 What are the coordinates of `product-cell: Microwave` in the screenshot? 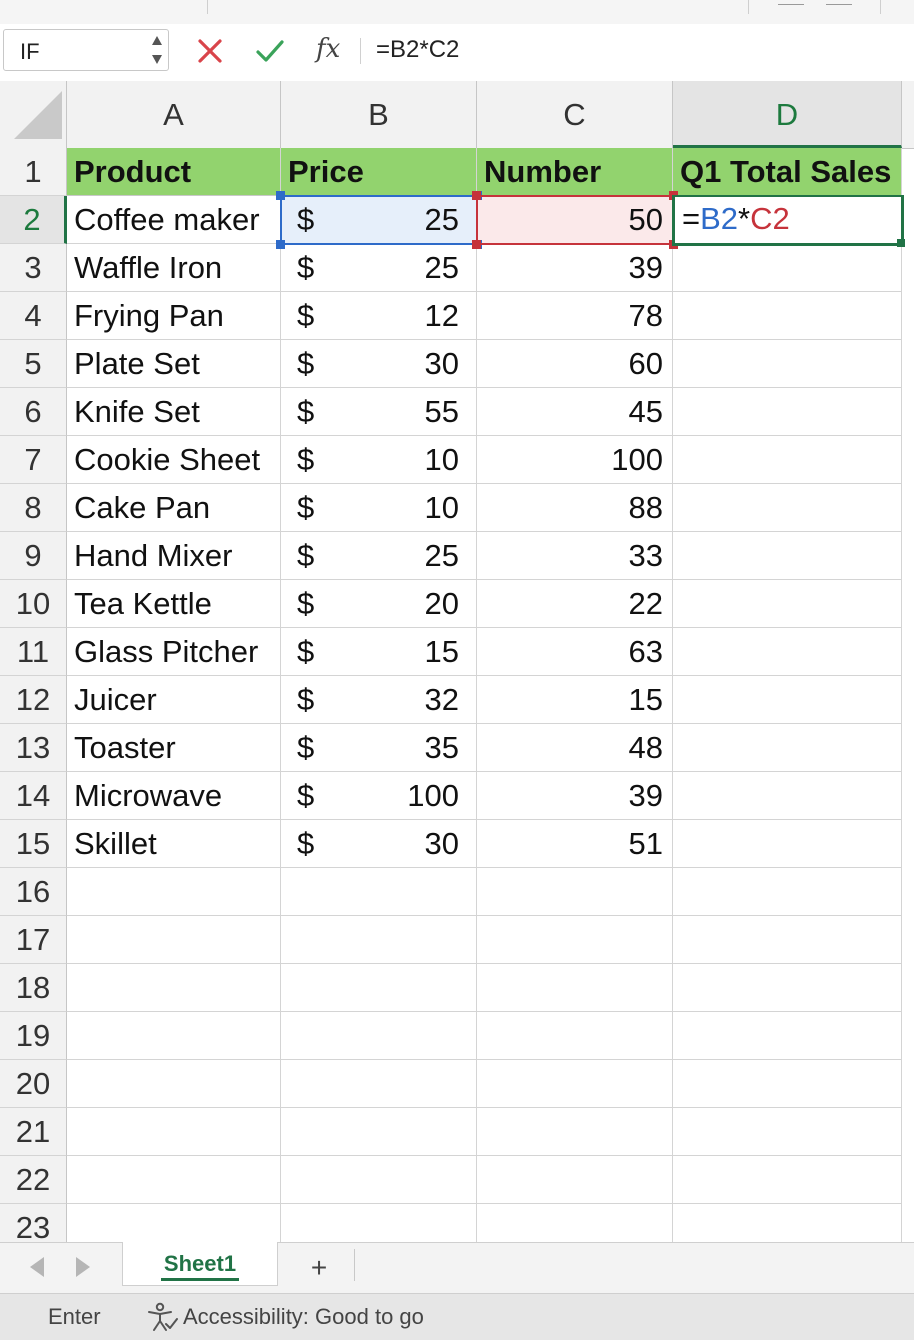 It's located at (174, 796).